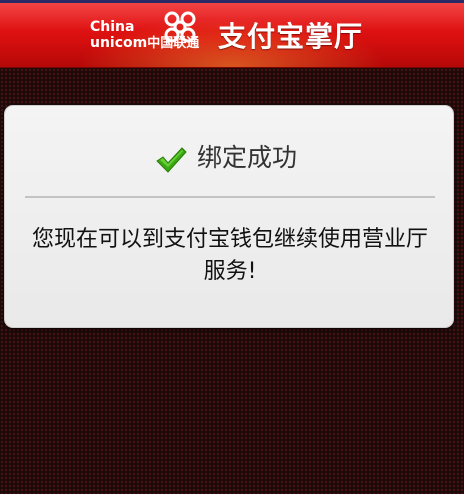  Describe the element at coordinates (230, 197) in the screenshot. I see `dialog-divider` at that location.